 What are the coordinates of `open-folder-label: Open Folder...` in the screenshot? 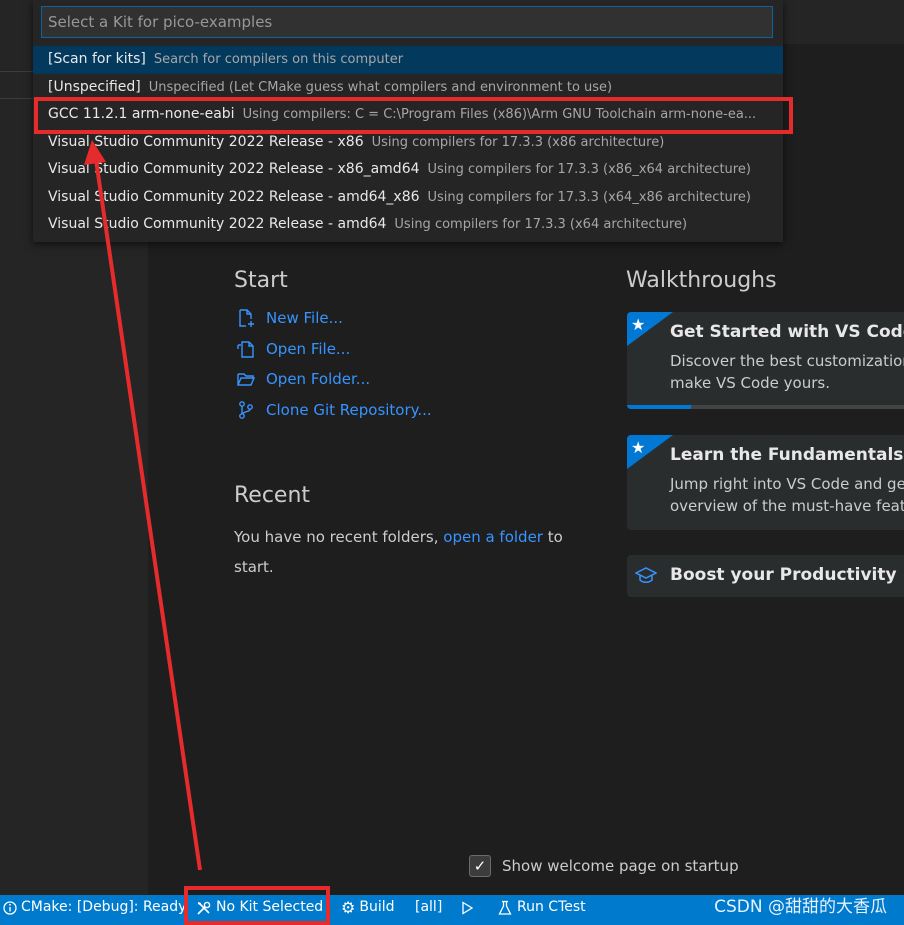 It's located at (318, 379).